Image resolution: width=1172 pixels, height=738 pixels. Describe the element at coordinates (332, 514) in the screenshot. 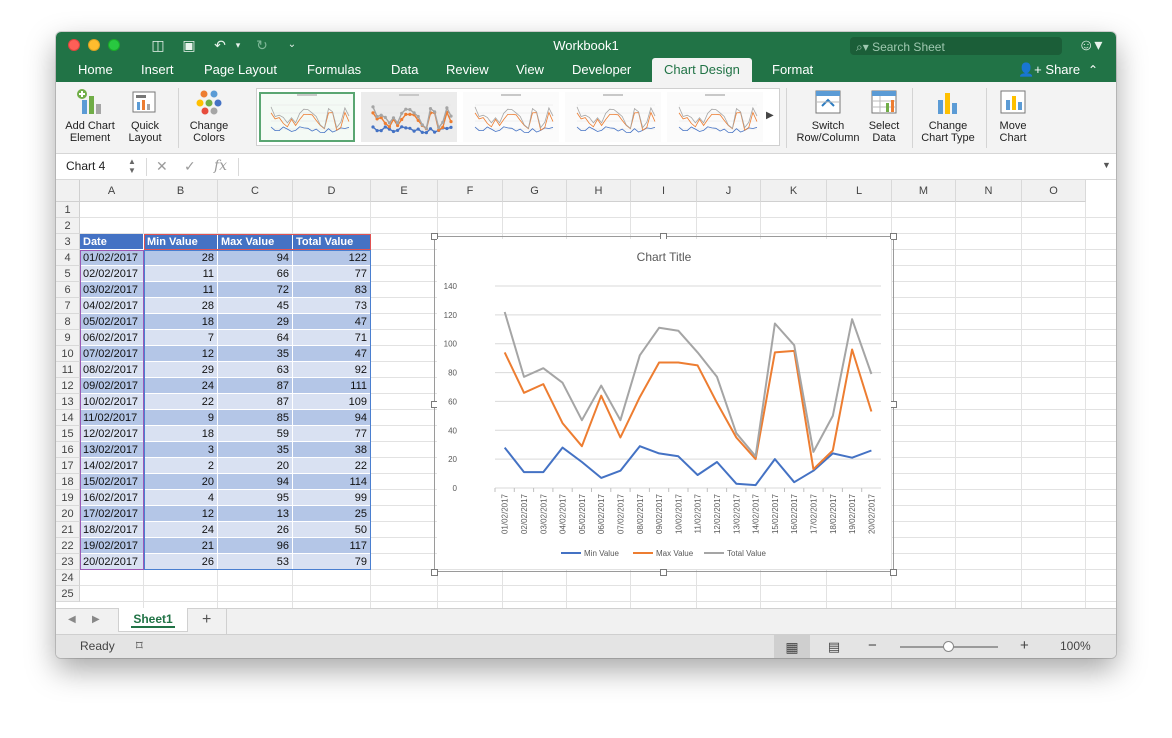

I see `table-cell: 25` at that location.